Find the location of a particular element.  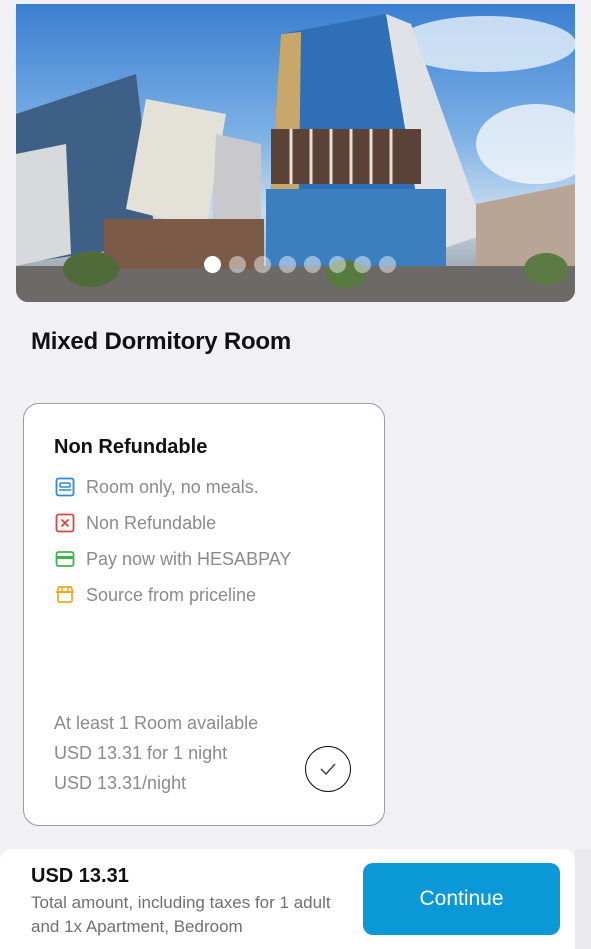

checkmark-icon is located at coordinates (328, 769).